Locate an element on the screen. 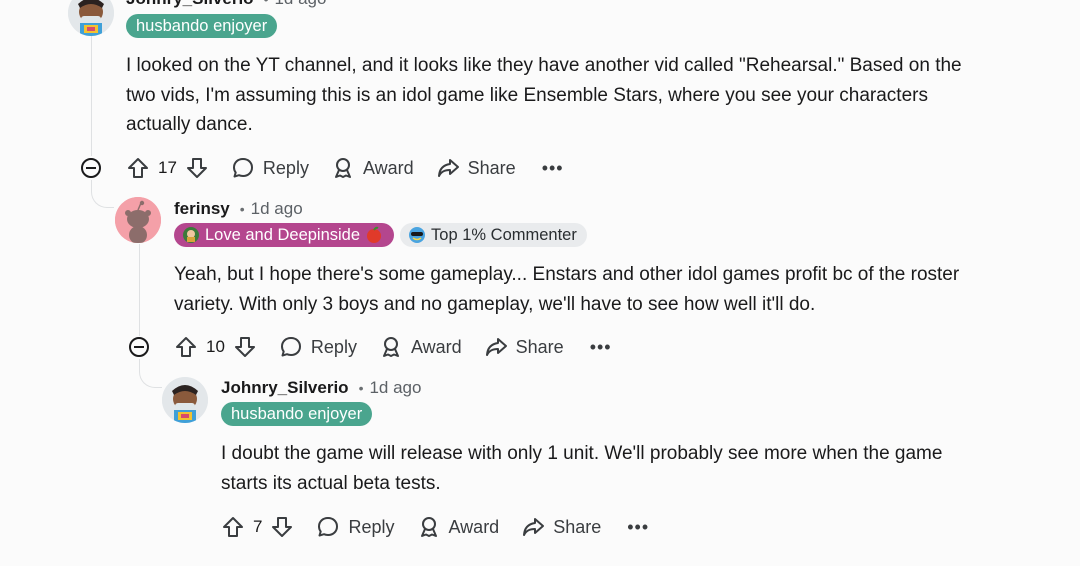 The image size is (1080, 566). comment-actions: 10 Reply Award Share ••• is located at coordinates (393, 347).